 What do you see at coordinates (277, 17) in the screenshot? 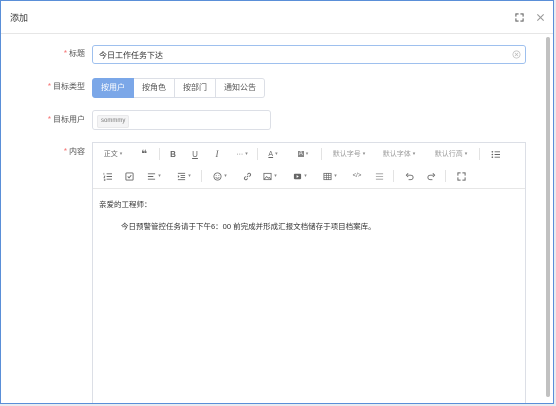
I see `dialog-header: 添加` at bounding box center [277, 17].